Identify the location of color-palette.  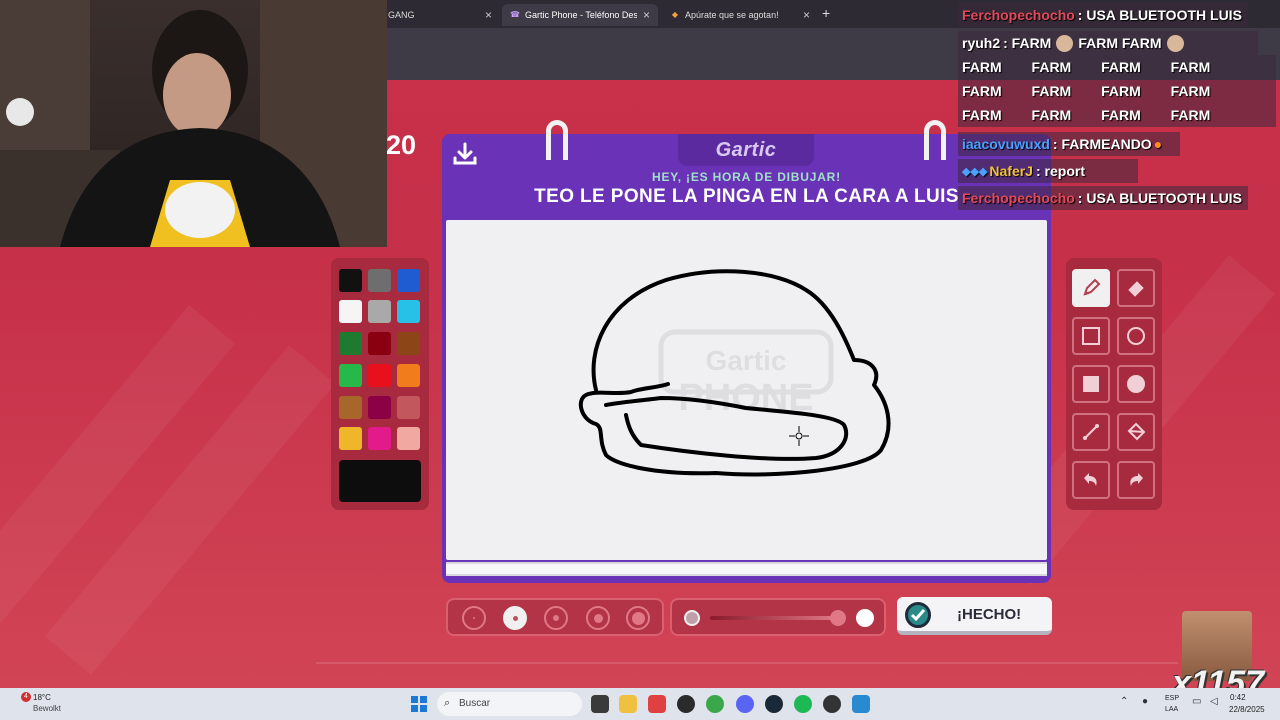
(380, 384).